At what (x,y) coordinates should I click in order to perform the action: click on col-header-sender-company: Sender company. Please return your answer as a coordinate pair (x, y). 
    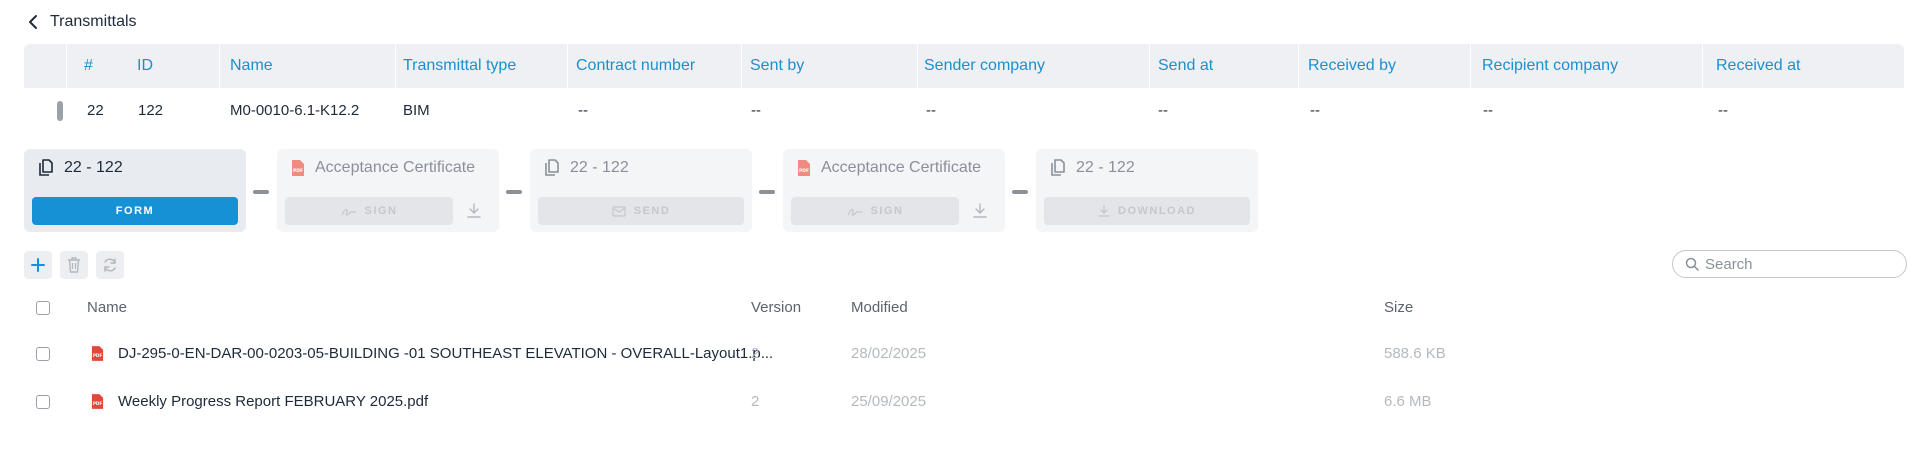
    Looking at the image, I should click on (978, 66).